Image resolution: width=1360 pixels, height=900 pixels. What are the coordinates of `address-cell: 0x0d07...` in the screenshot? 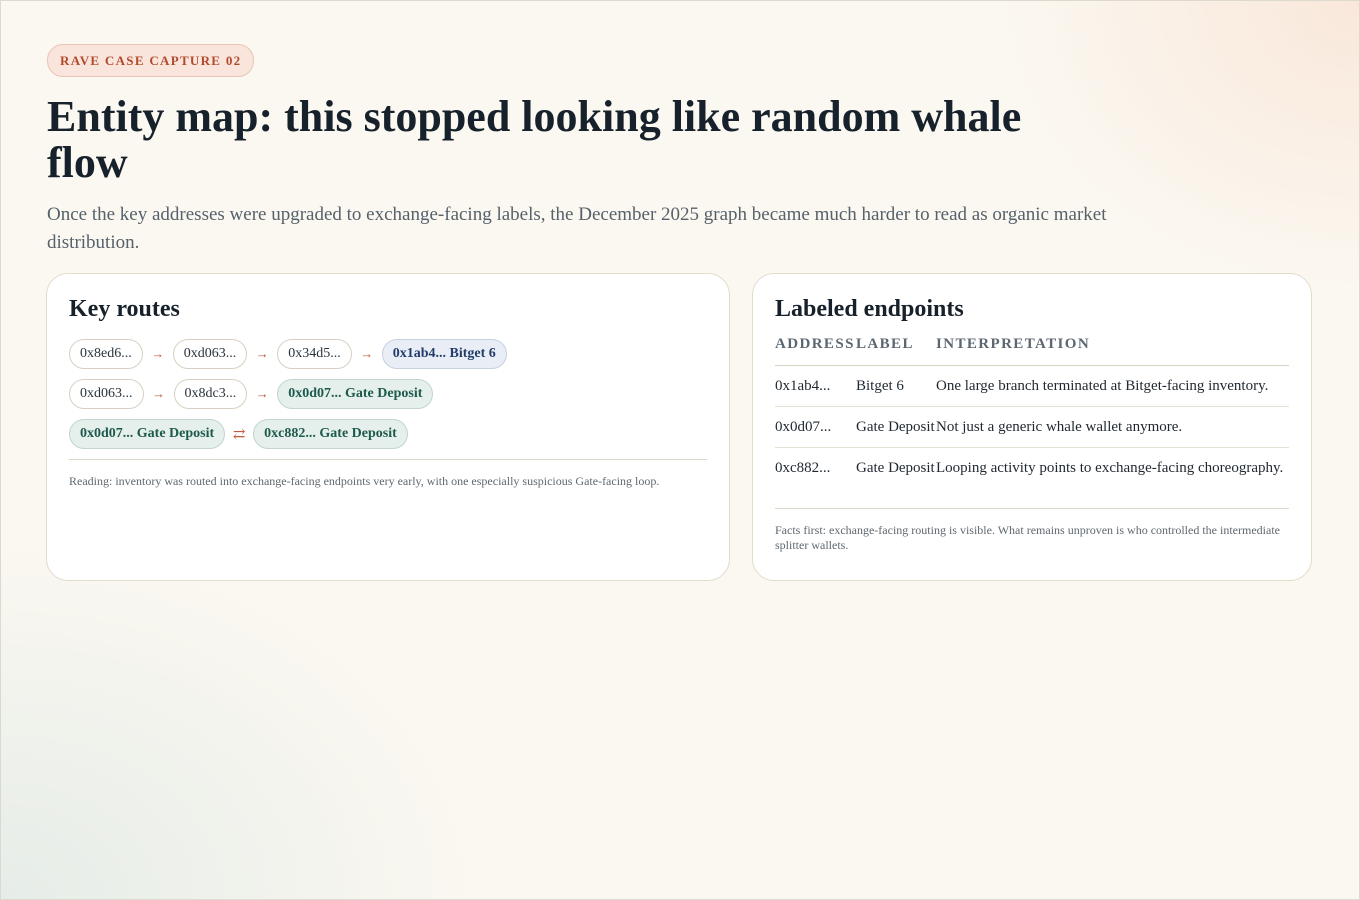 It's located at (815, 427).